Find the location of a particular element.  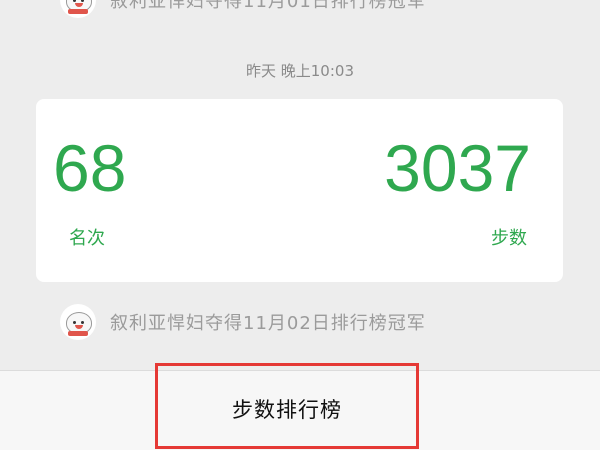

rank-label: 名次 is located at coordinates (87, 238).